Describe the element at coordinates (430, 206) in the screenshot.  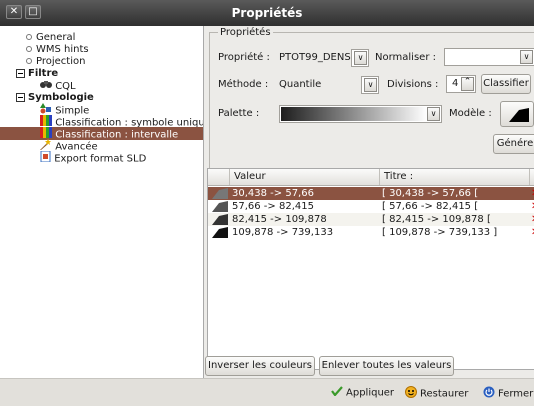
I see `cell-title: [ 57,66 -> 82,415 [` at that location.